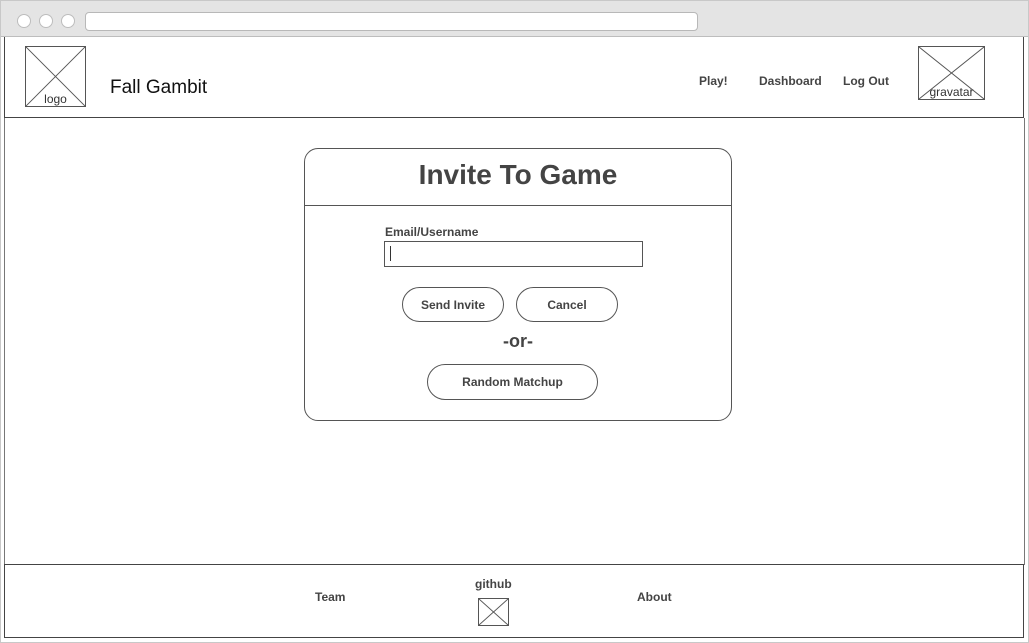 This screenshot has height=643, width=1029. Describe the element at coordinates (4, 341) in the screenshot. I see `page-border-left` at that location.